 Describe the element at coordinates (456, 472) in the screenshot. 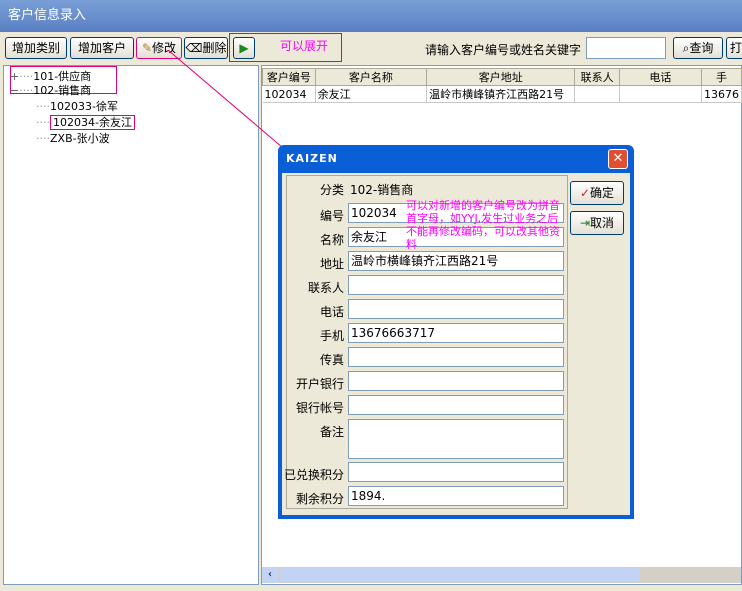

I see `redeemed-points-field` at that location.